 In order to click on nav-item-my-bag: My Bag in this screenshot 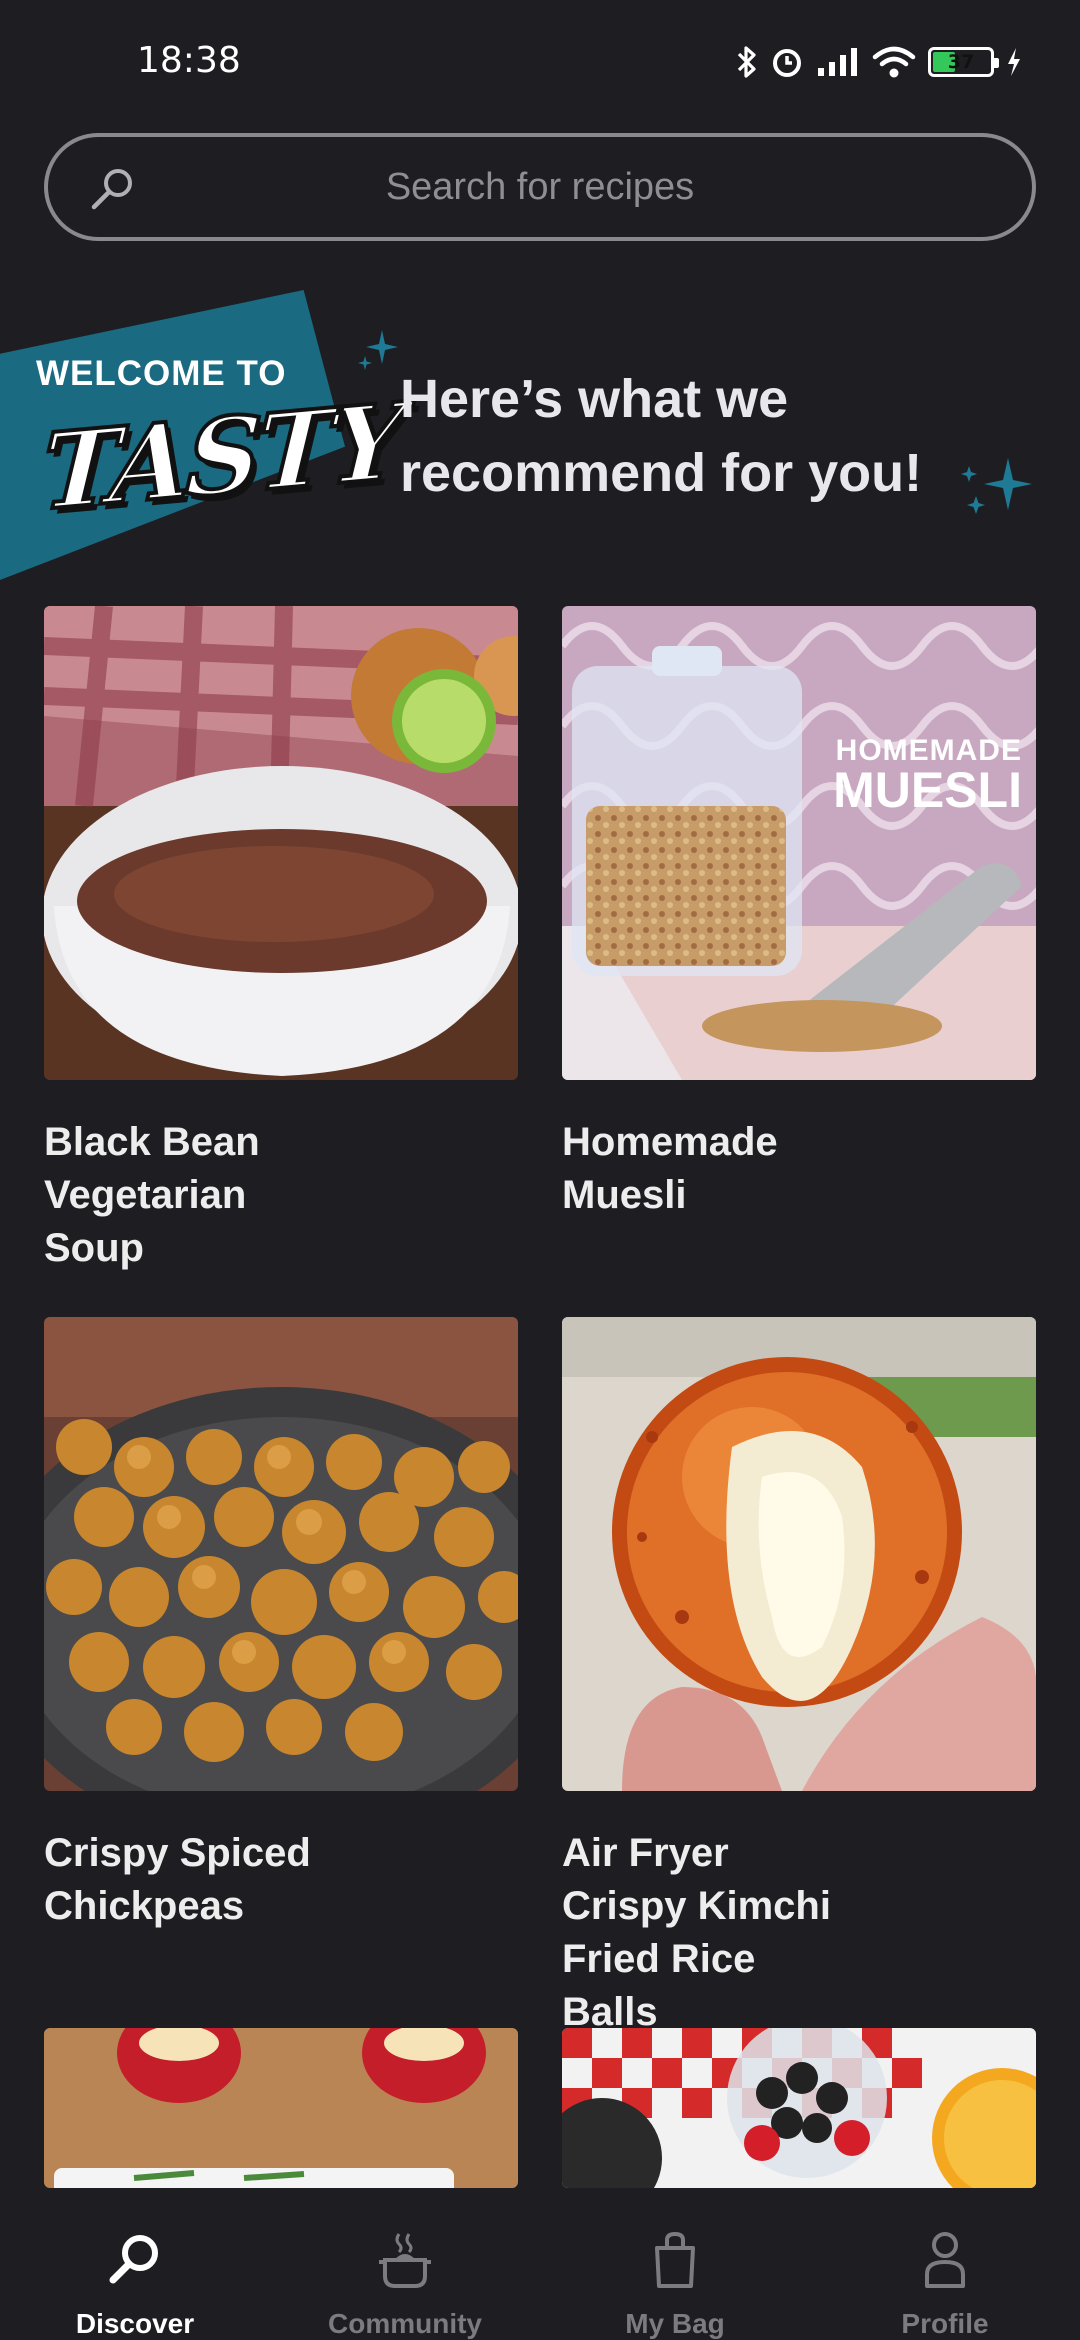, I will do `click(675, 2264)`.